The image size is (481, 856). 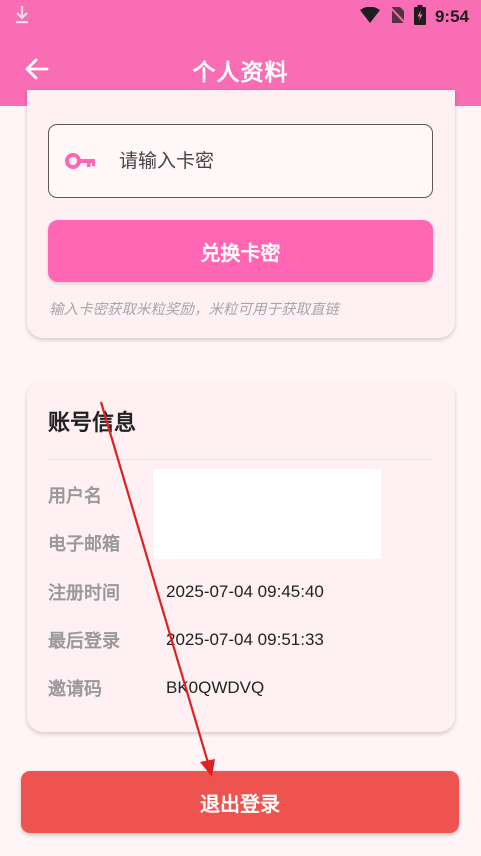 I want to click on info-row-registered: 注册时间 2025-07-04 09:45:40, so click(x=186, y=592).